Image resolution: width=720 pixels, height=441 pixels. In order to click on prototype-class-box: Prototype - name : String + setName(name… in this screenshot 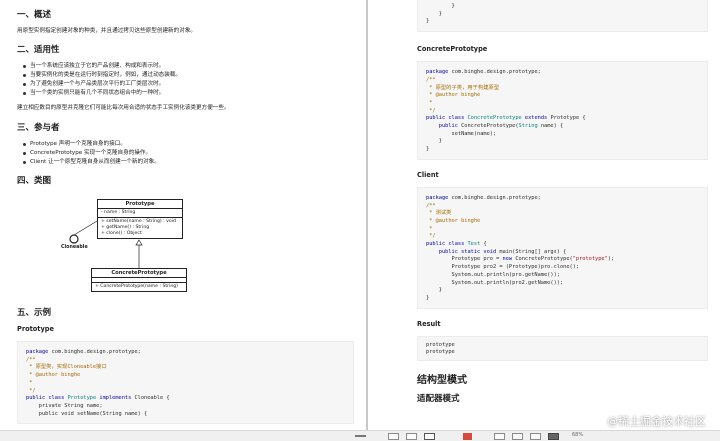, I will do `click(140, 219)`.